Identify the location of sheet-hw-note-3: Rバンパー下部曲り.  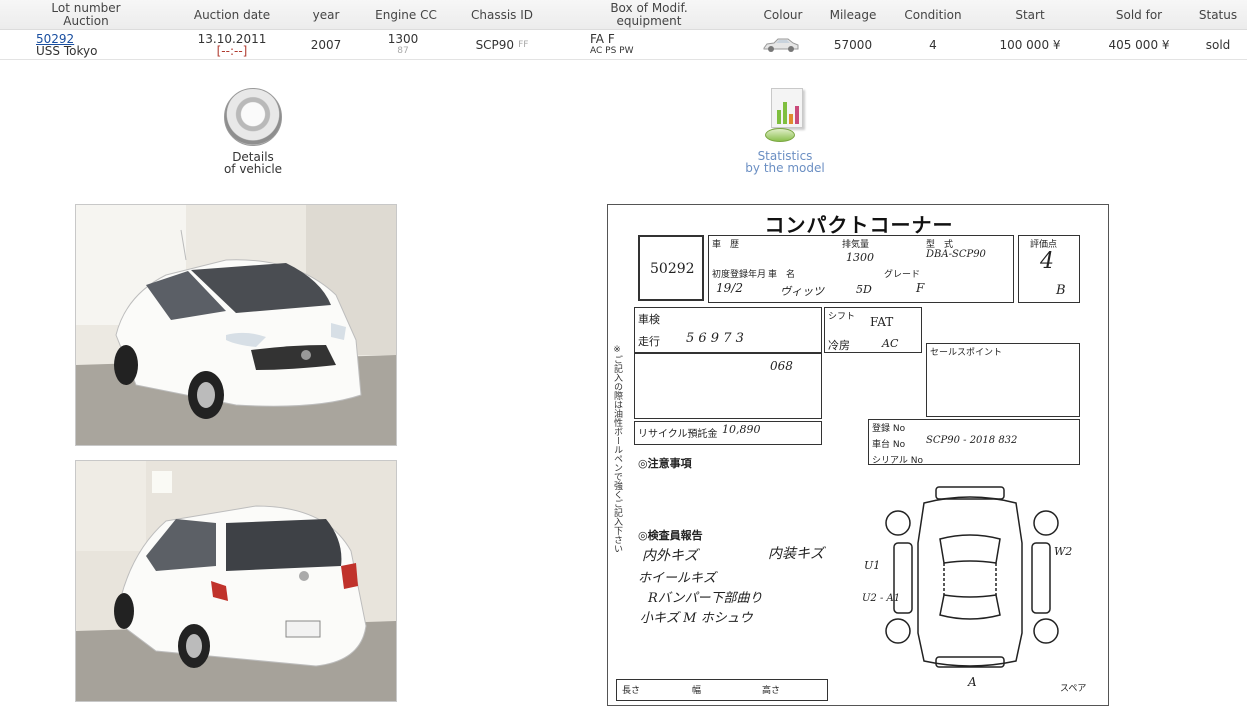
(705, 598).